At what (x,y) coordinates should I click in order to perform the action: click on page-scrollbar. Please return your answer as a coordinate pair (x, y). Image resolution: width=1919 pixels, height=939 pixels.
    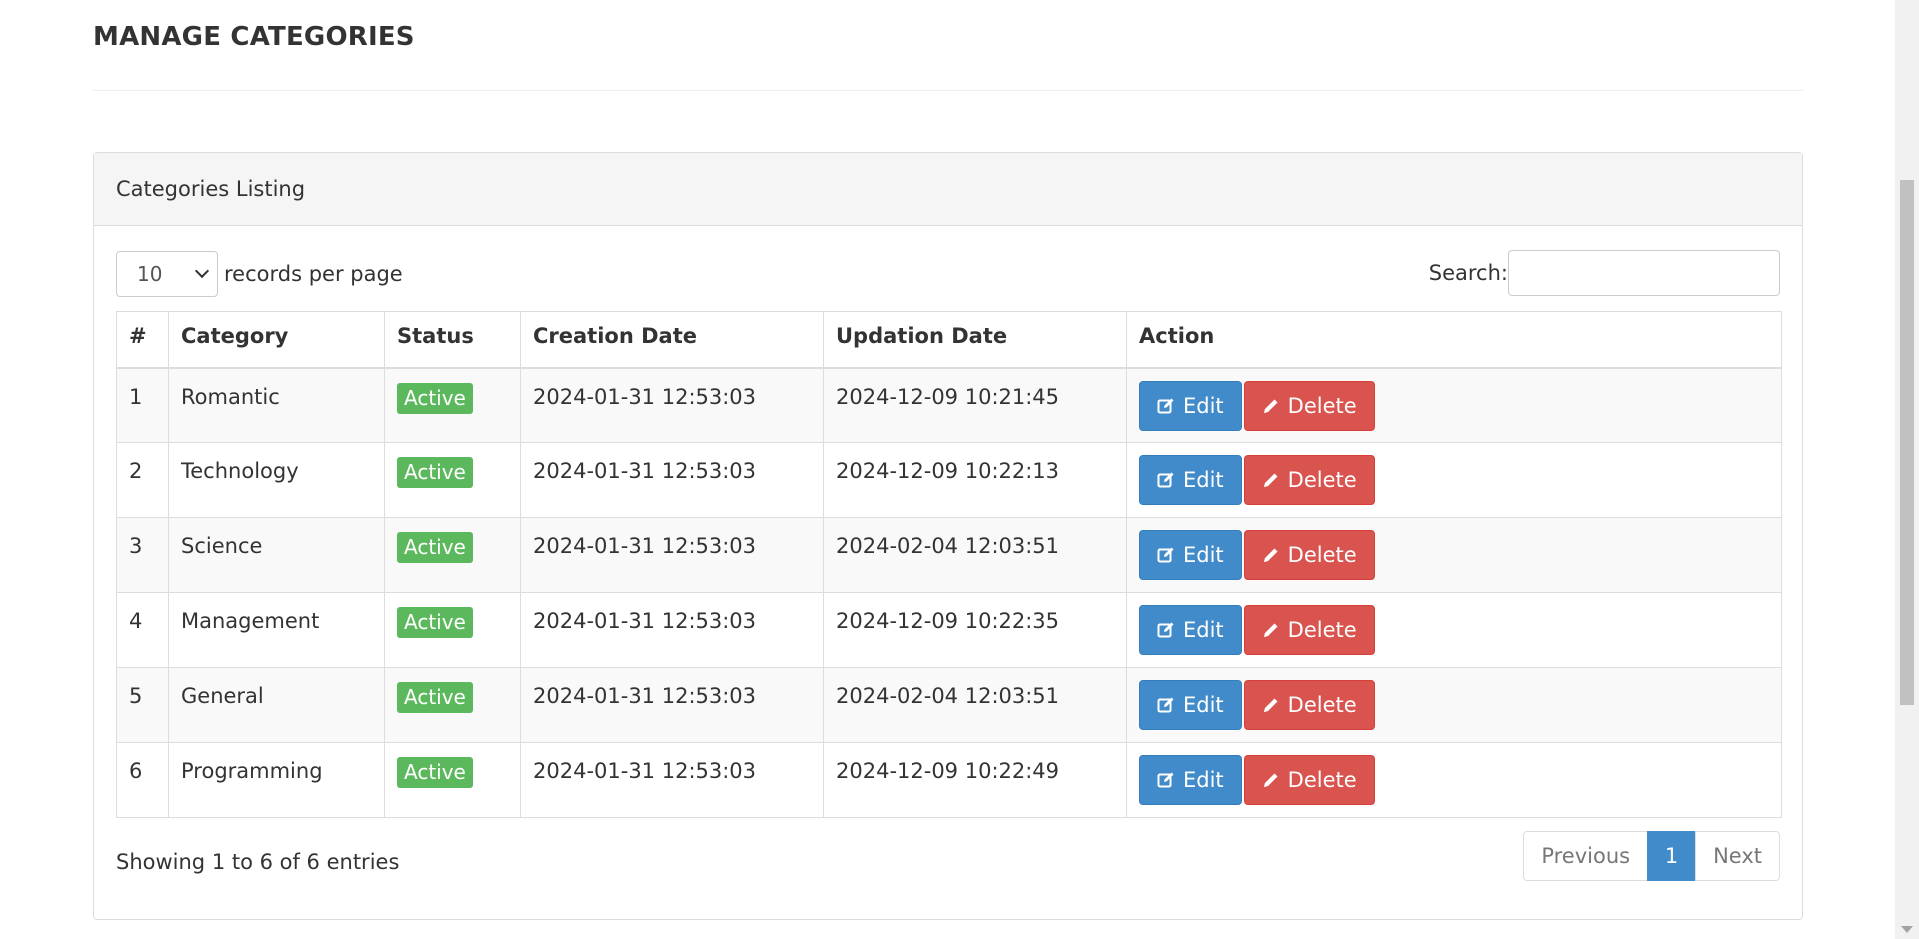
    Looking at the image, I should click on (1907, 469).